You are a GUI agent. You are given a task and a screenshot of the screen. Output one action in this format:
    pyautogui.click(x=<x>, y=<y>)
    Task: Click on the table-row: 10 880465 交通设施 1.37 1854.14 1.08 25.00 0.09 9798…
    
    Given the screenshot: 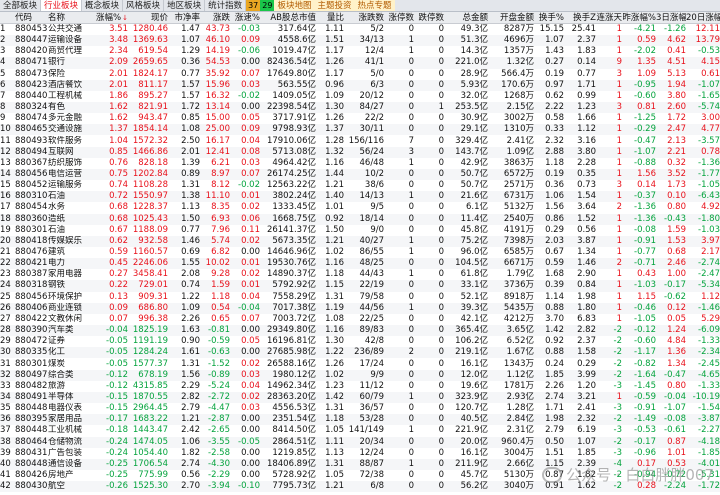 What is the action you would take?
    pyautogui.click(x=360, y=130)
    